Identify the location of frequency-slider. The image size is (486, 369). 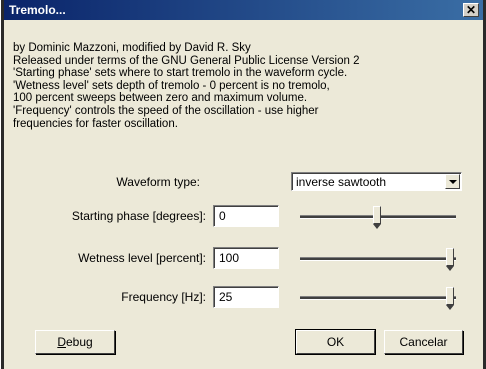
(378, 297).